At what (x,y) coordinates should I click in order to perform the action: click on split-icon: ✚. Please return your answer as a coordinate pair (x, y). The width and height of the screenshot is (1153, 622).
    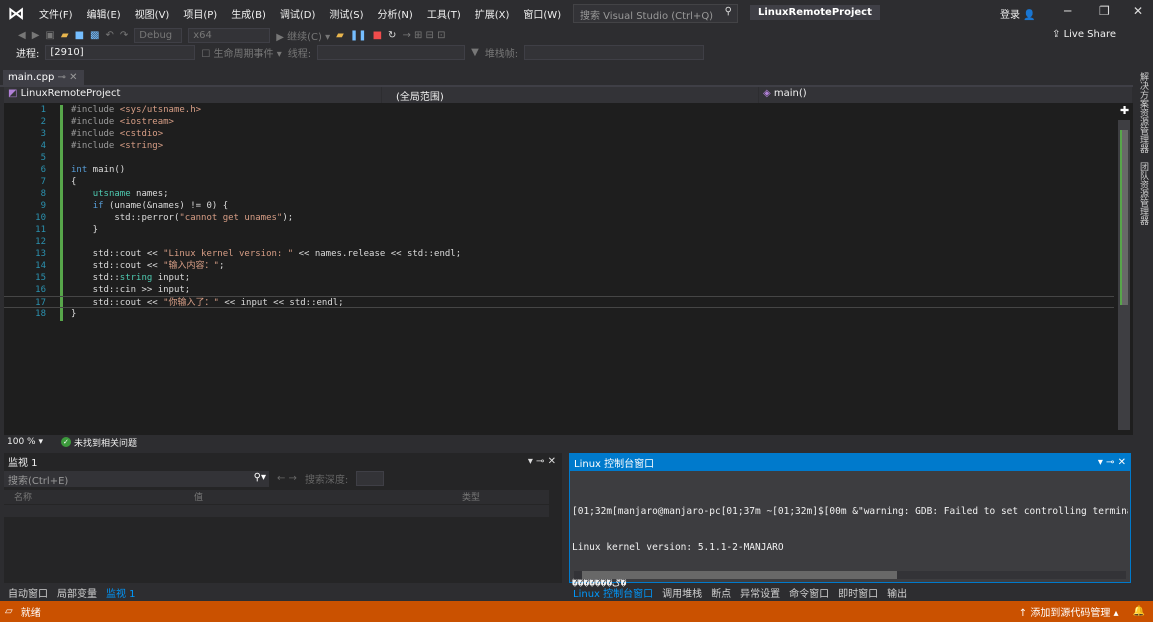
    Looking at the image, I should click on (1124, 110).